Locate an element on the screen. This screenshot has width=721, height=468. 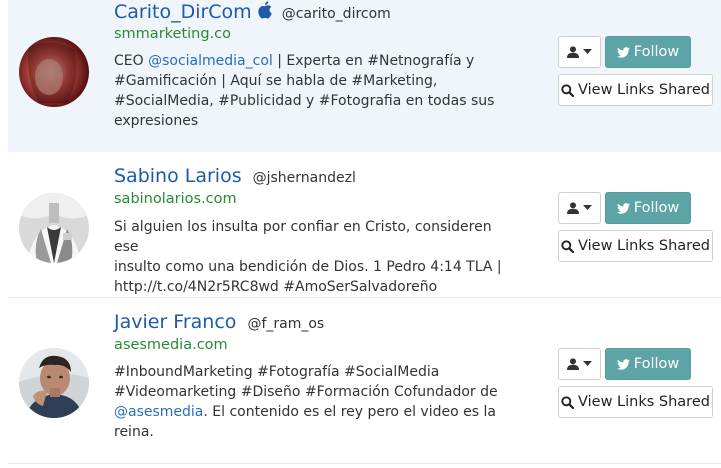
profile-name: Javier Franco is located at coordinates (175, 322).